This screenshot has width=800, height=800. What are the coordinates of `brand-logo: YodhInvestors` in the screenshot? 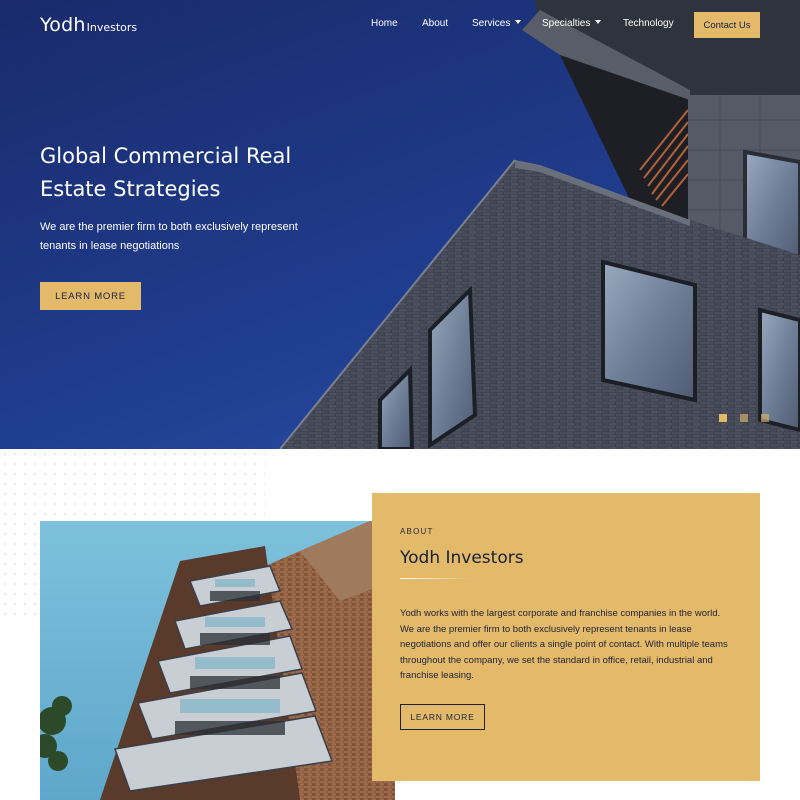 It's located at (88, 25).